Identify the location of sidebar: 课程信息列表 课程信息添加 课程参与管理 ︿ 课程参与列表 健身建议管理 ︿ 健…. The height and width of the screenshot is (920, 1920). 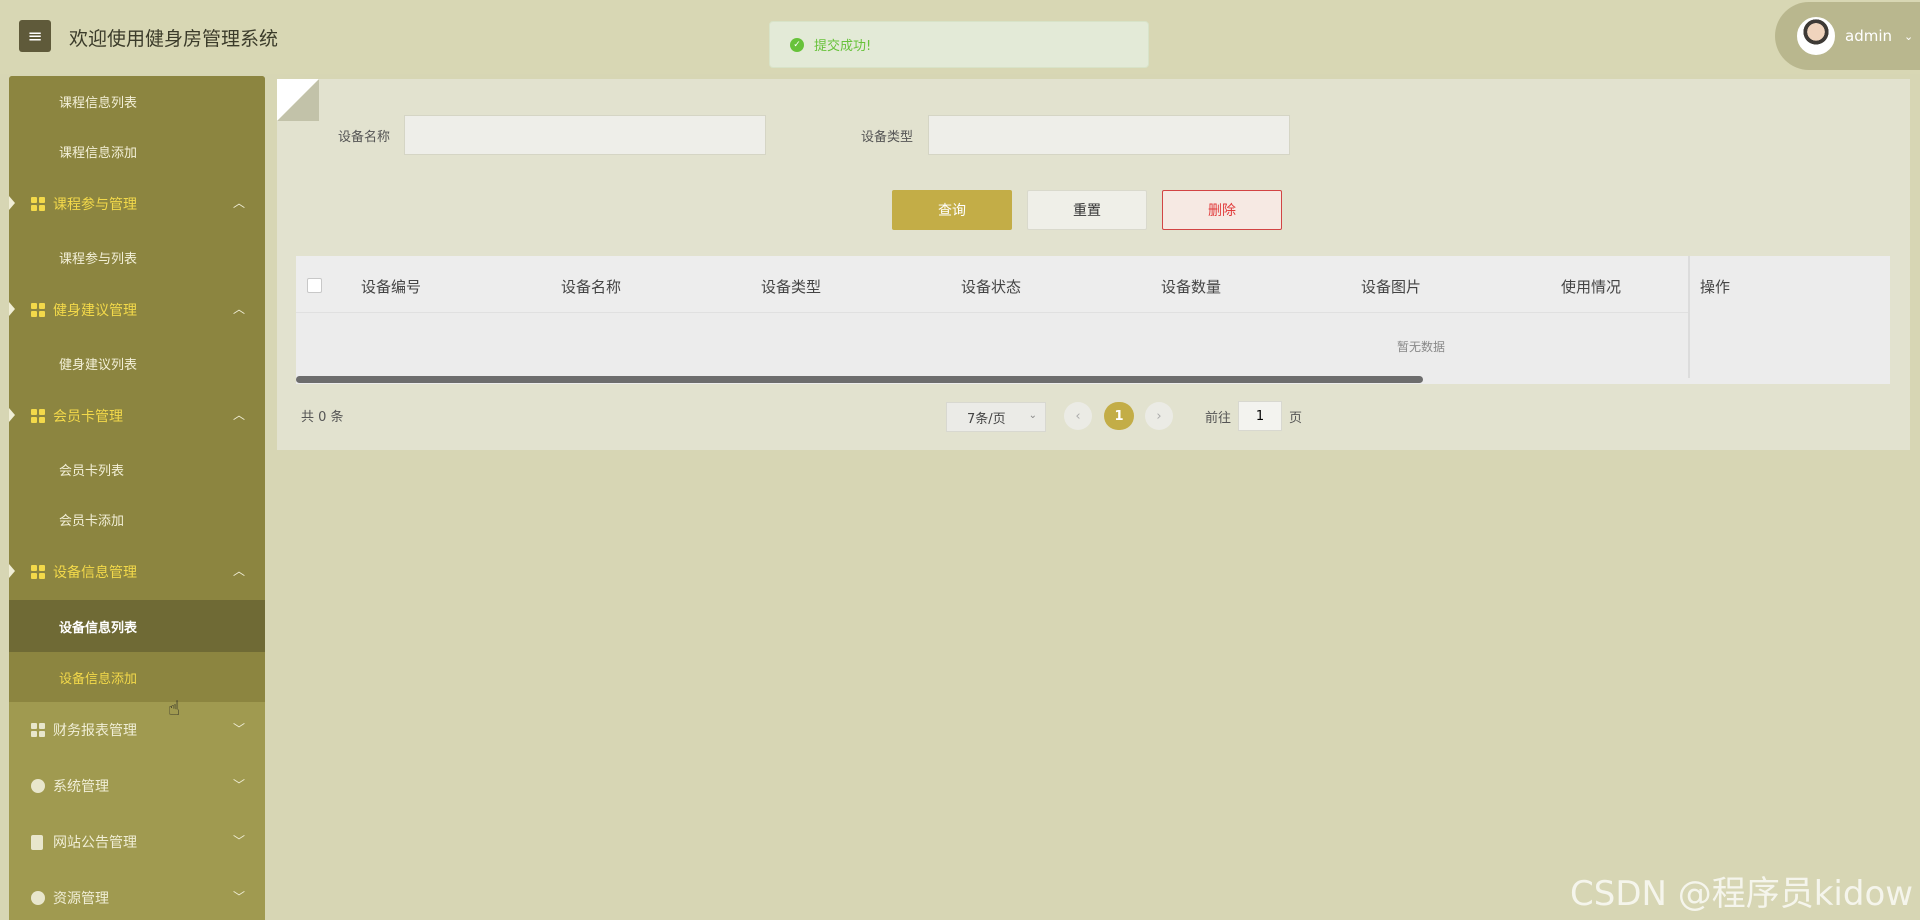
(137, 498).